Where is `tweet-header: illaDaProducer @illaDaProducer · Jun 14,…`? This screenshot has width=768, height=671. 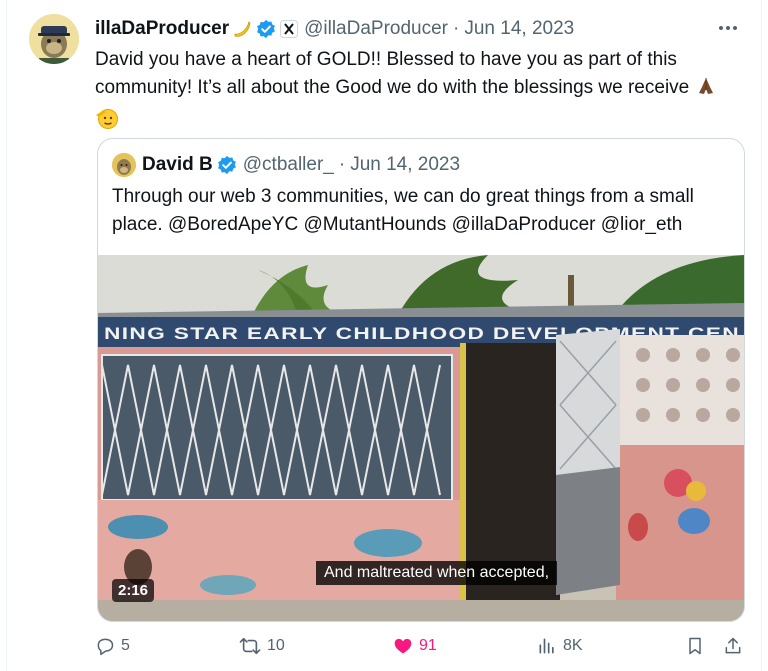 tweet-header: illaDaProducer @illaDaProducer · Jun 14,… is located at coordinates (334, 29).